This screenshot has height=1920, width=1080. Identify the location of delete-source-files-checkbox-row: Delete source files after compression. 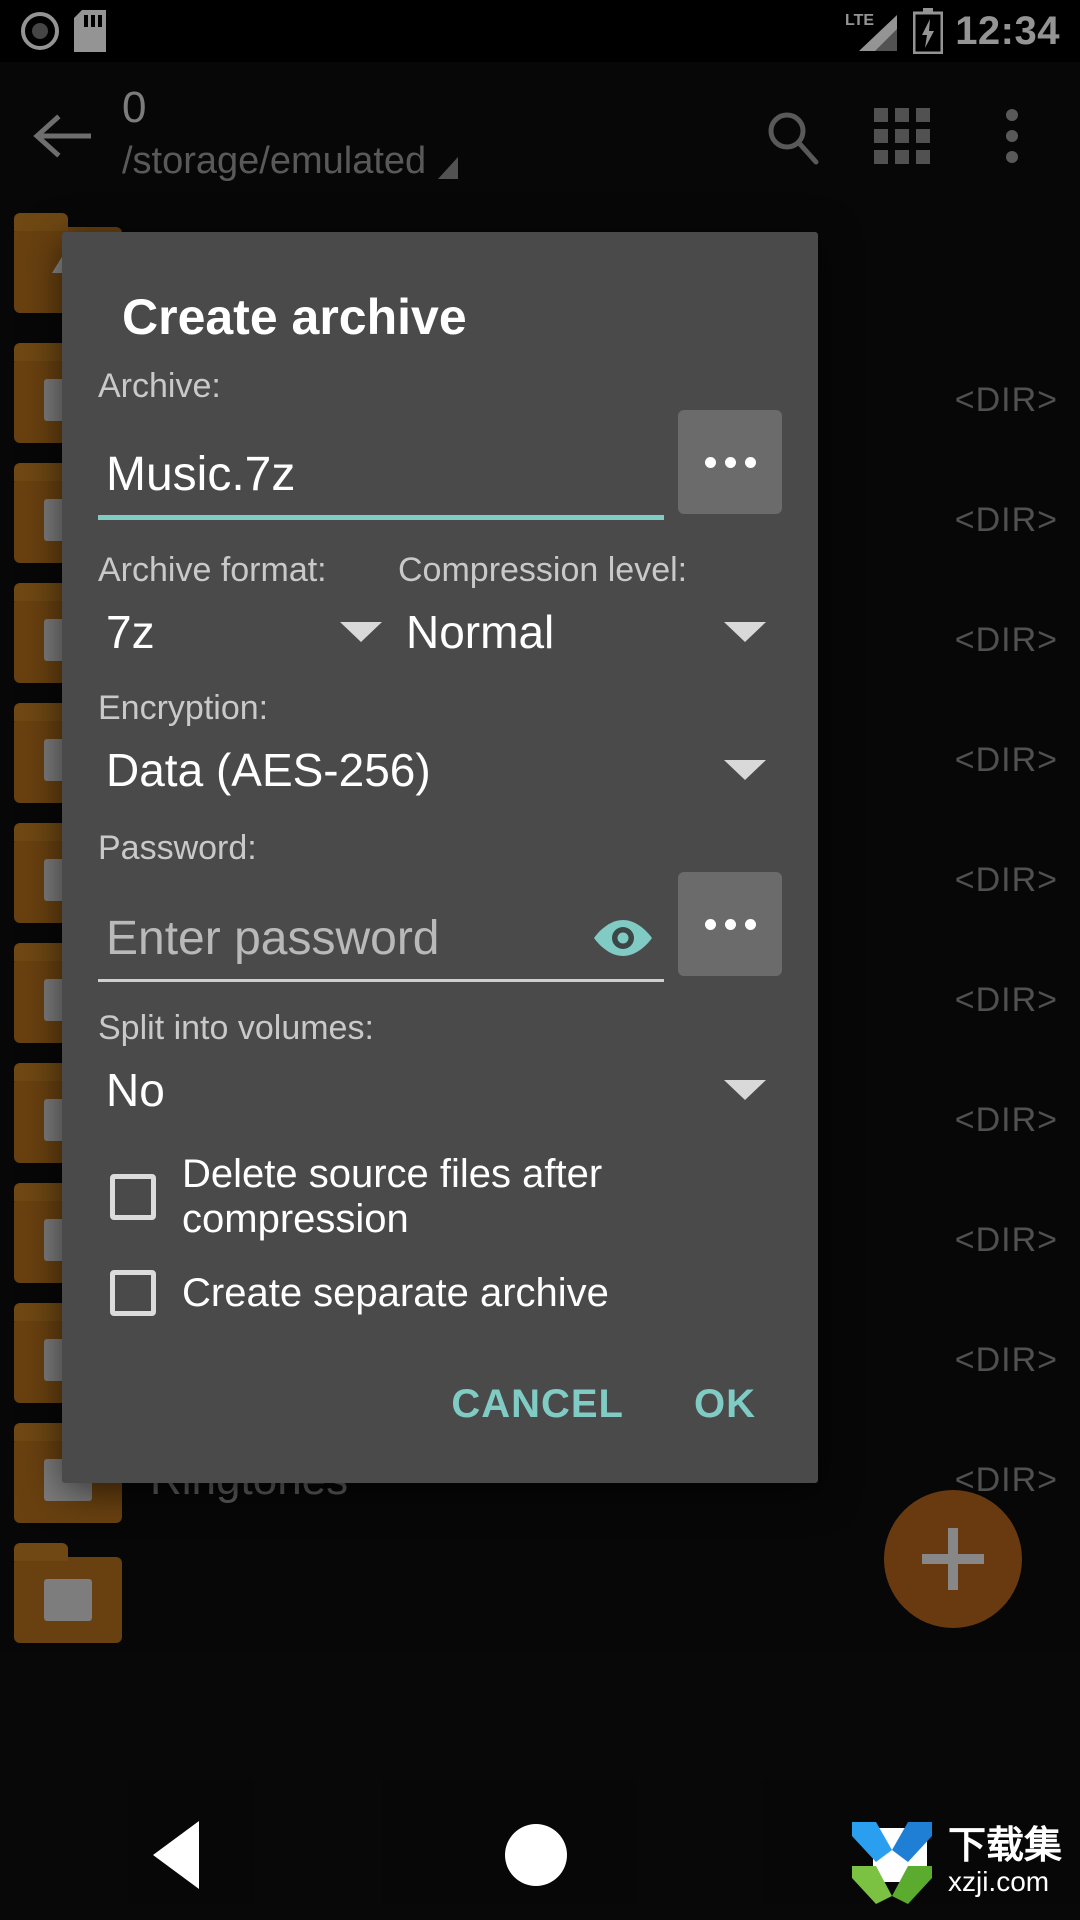
(440, 1197).